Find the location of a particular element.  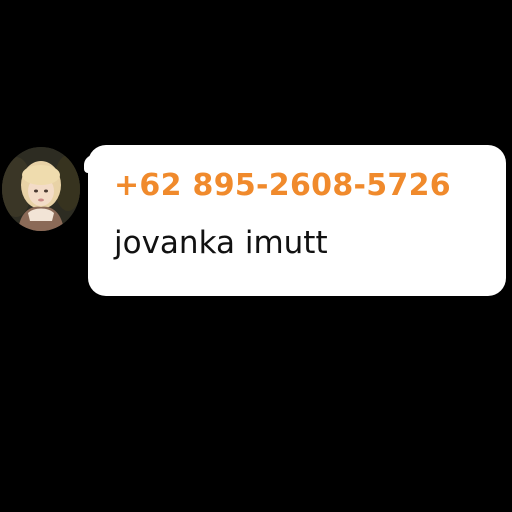

sender-name: +62 895-2608-5726 is located at coordinates (282, 186).